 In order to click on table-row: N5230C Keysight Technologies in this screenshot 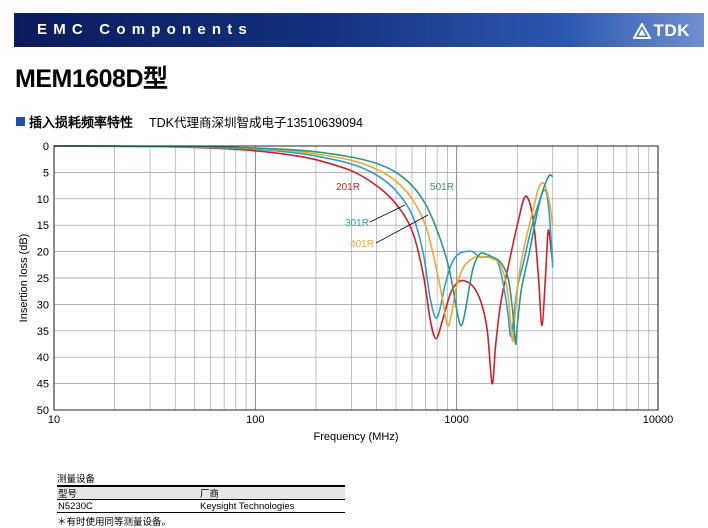, I will do `click(201, 506)`.